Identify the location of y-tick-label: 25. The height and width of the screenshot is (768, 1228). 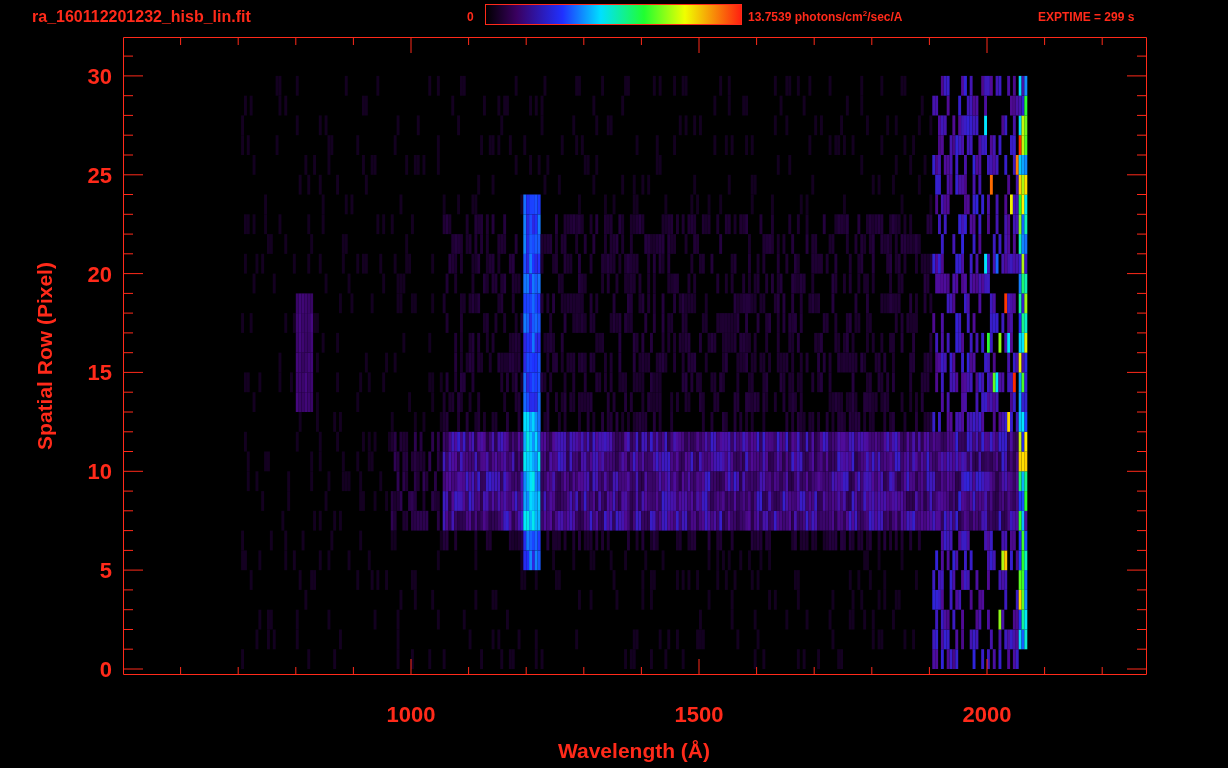
(99, 175).